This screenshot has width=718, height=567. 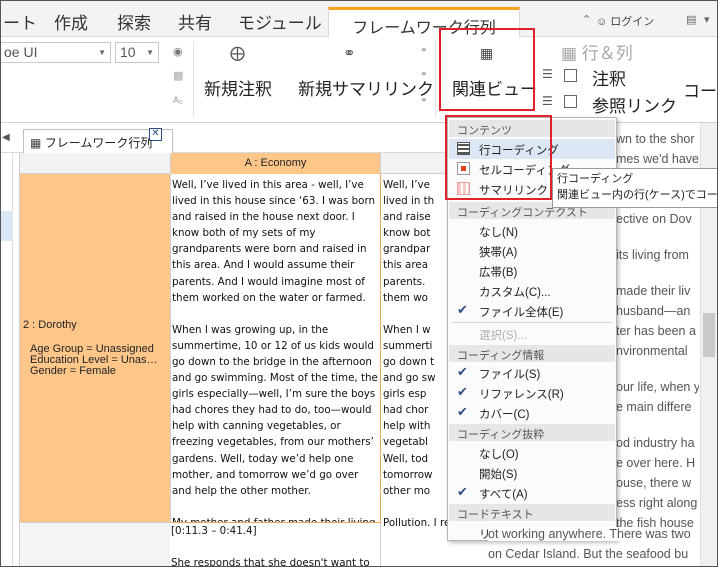 I want to click on menu-label: すべて(A), so click(x=503, y=495).